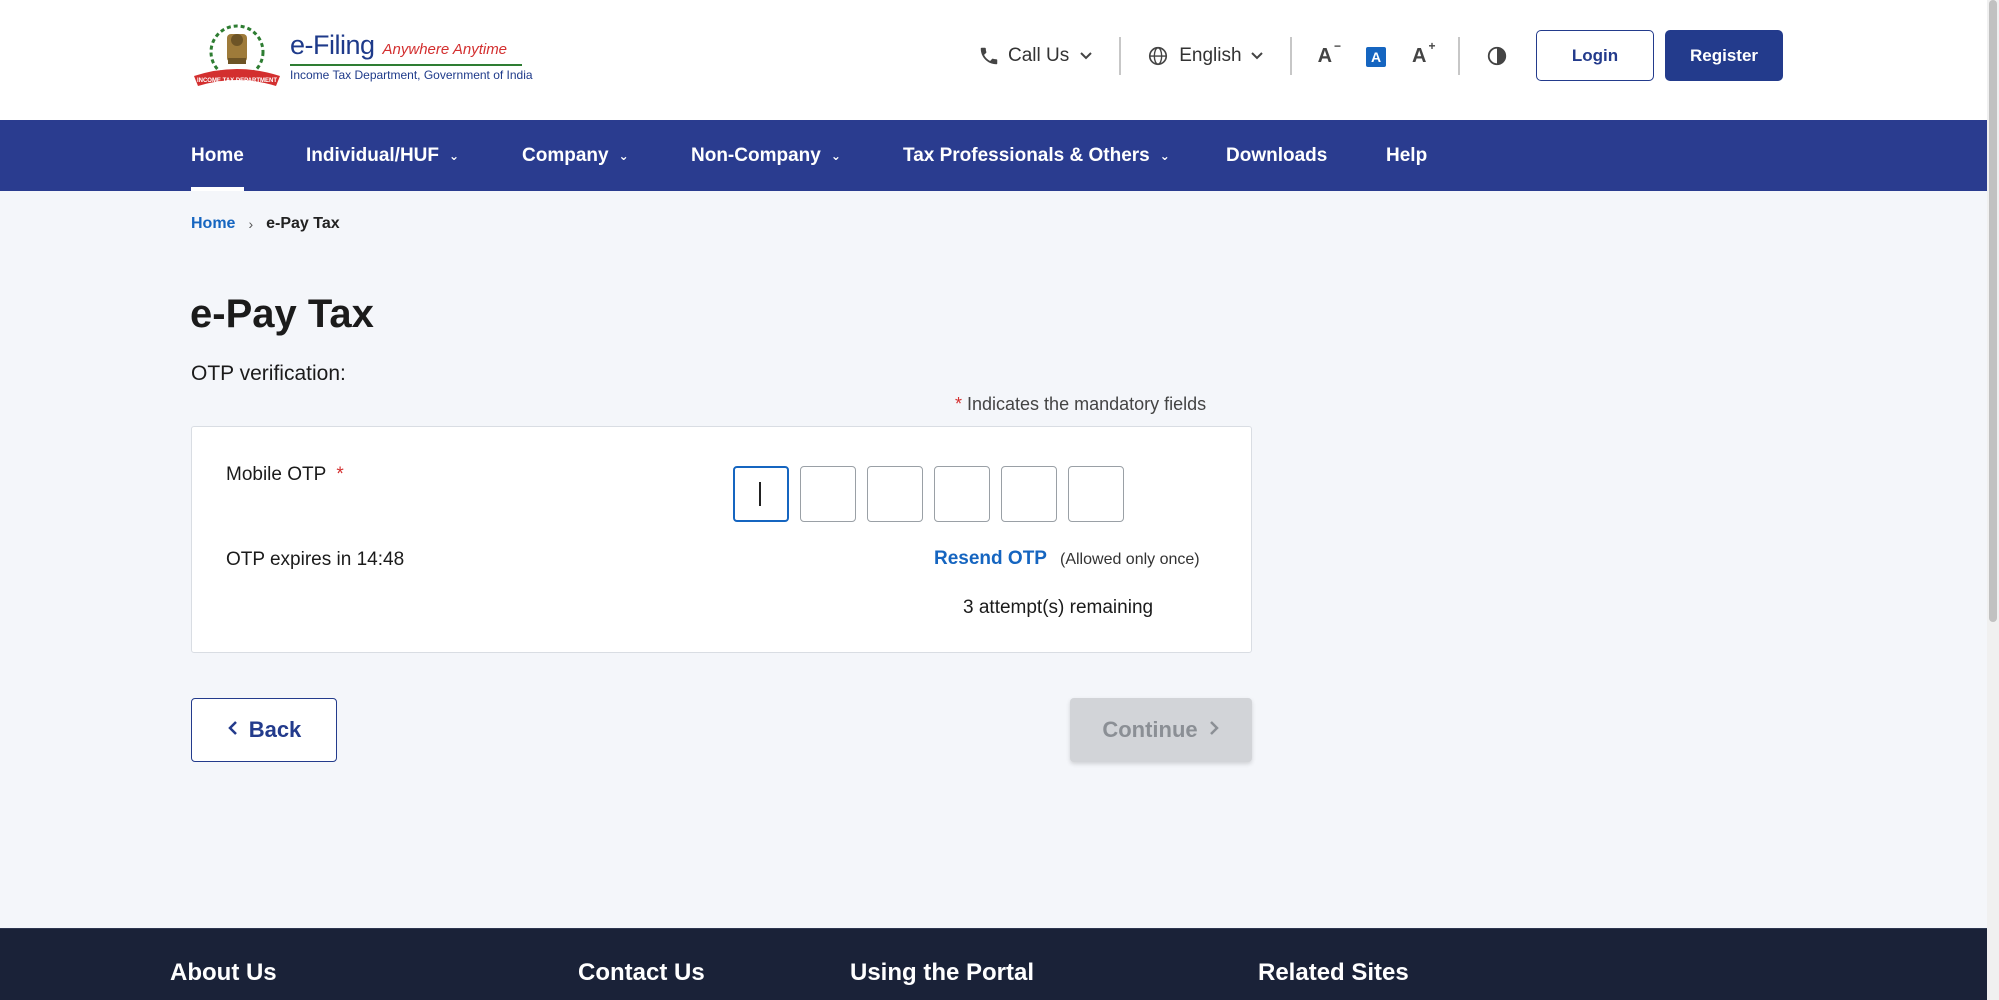  I want to click on breadcrumb-home-link: Home, so click(213, 224).